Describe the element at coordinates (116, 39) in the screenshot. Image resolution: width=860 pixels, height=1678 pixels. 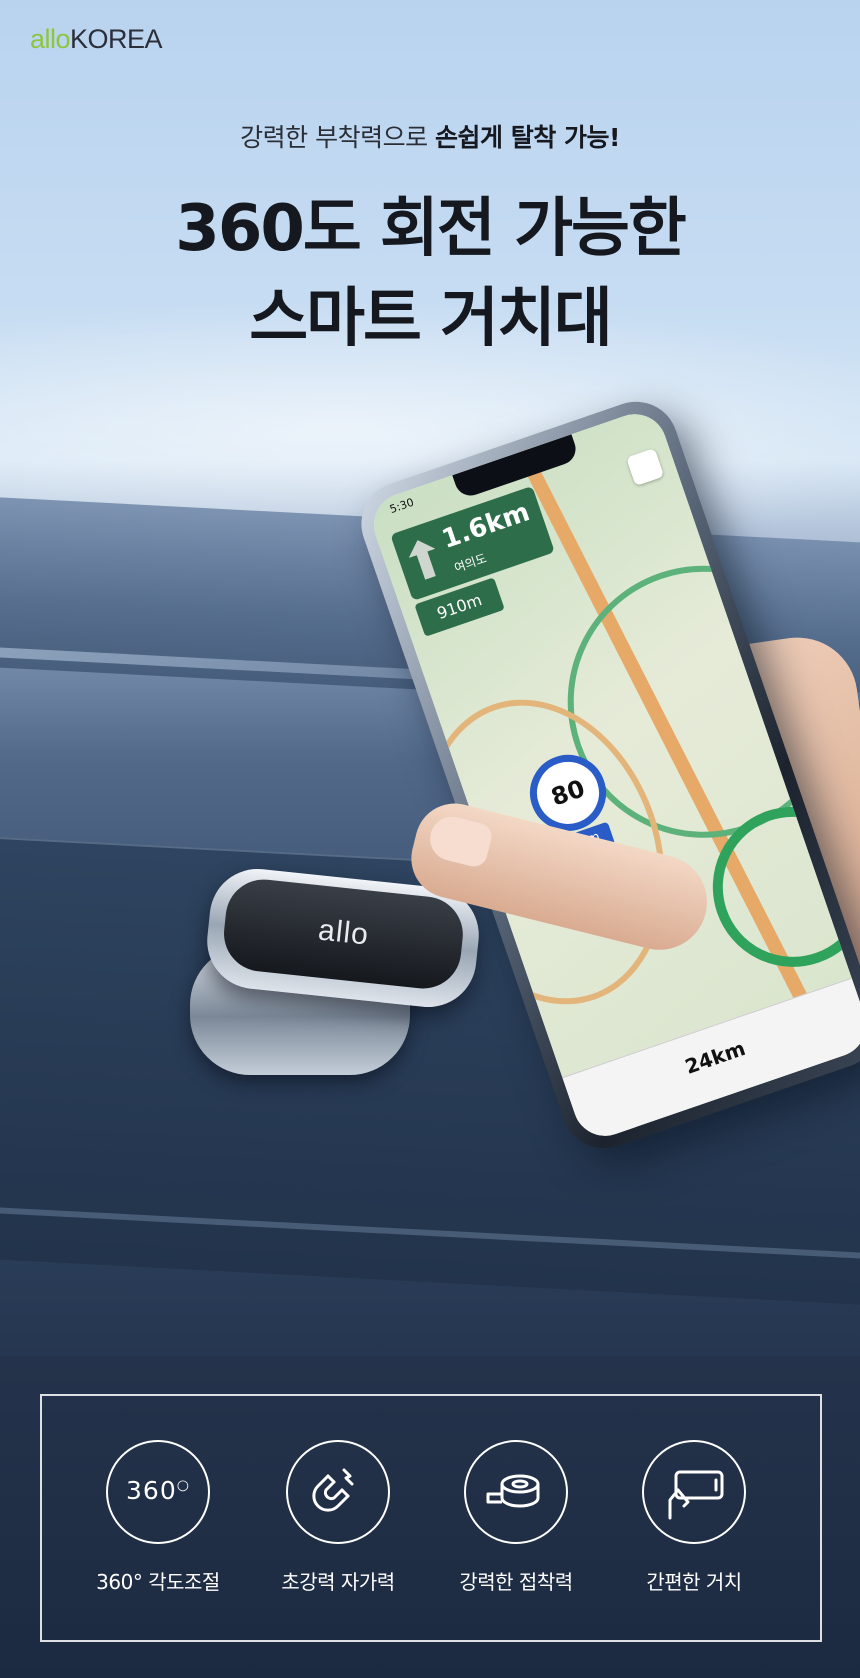
I see `brand-name: KOREA` at that location.